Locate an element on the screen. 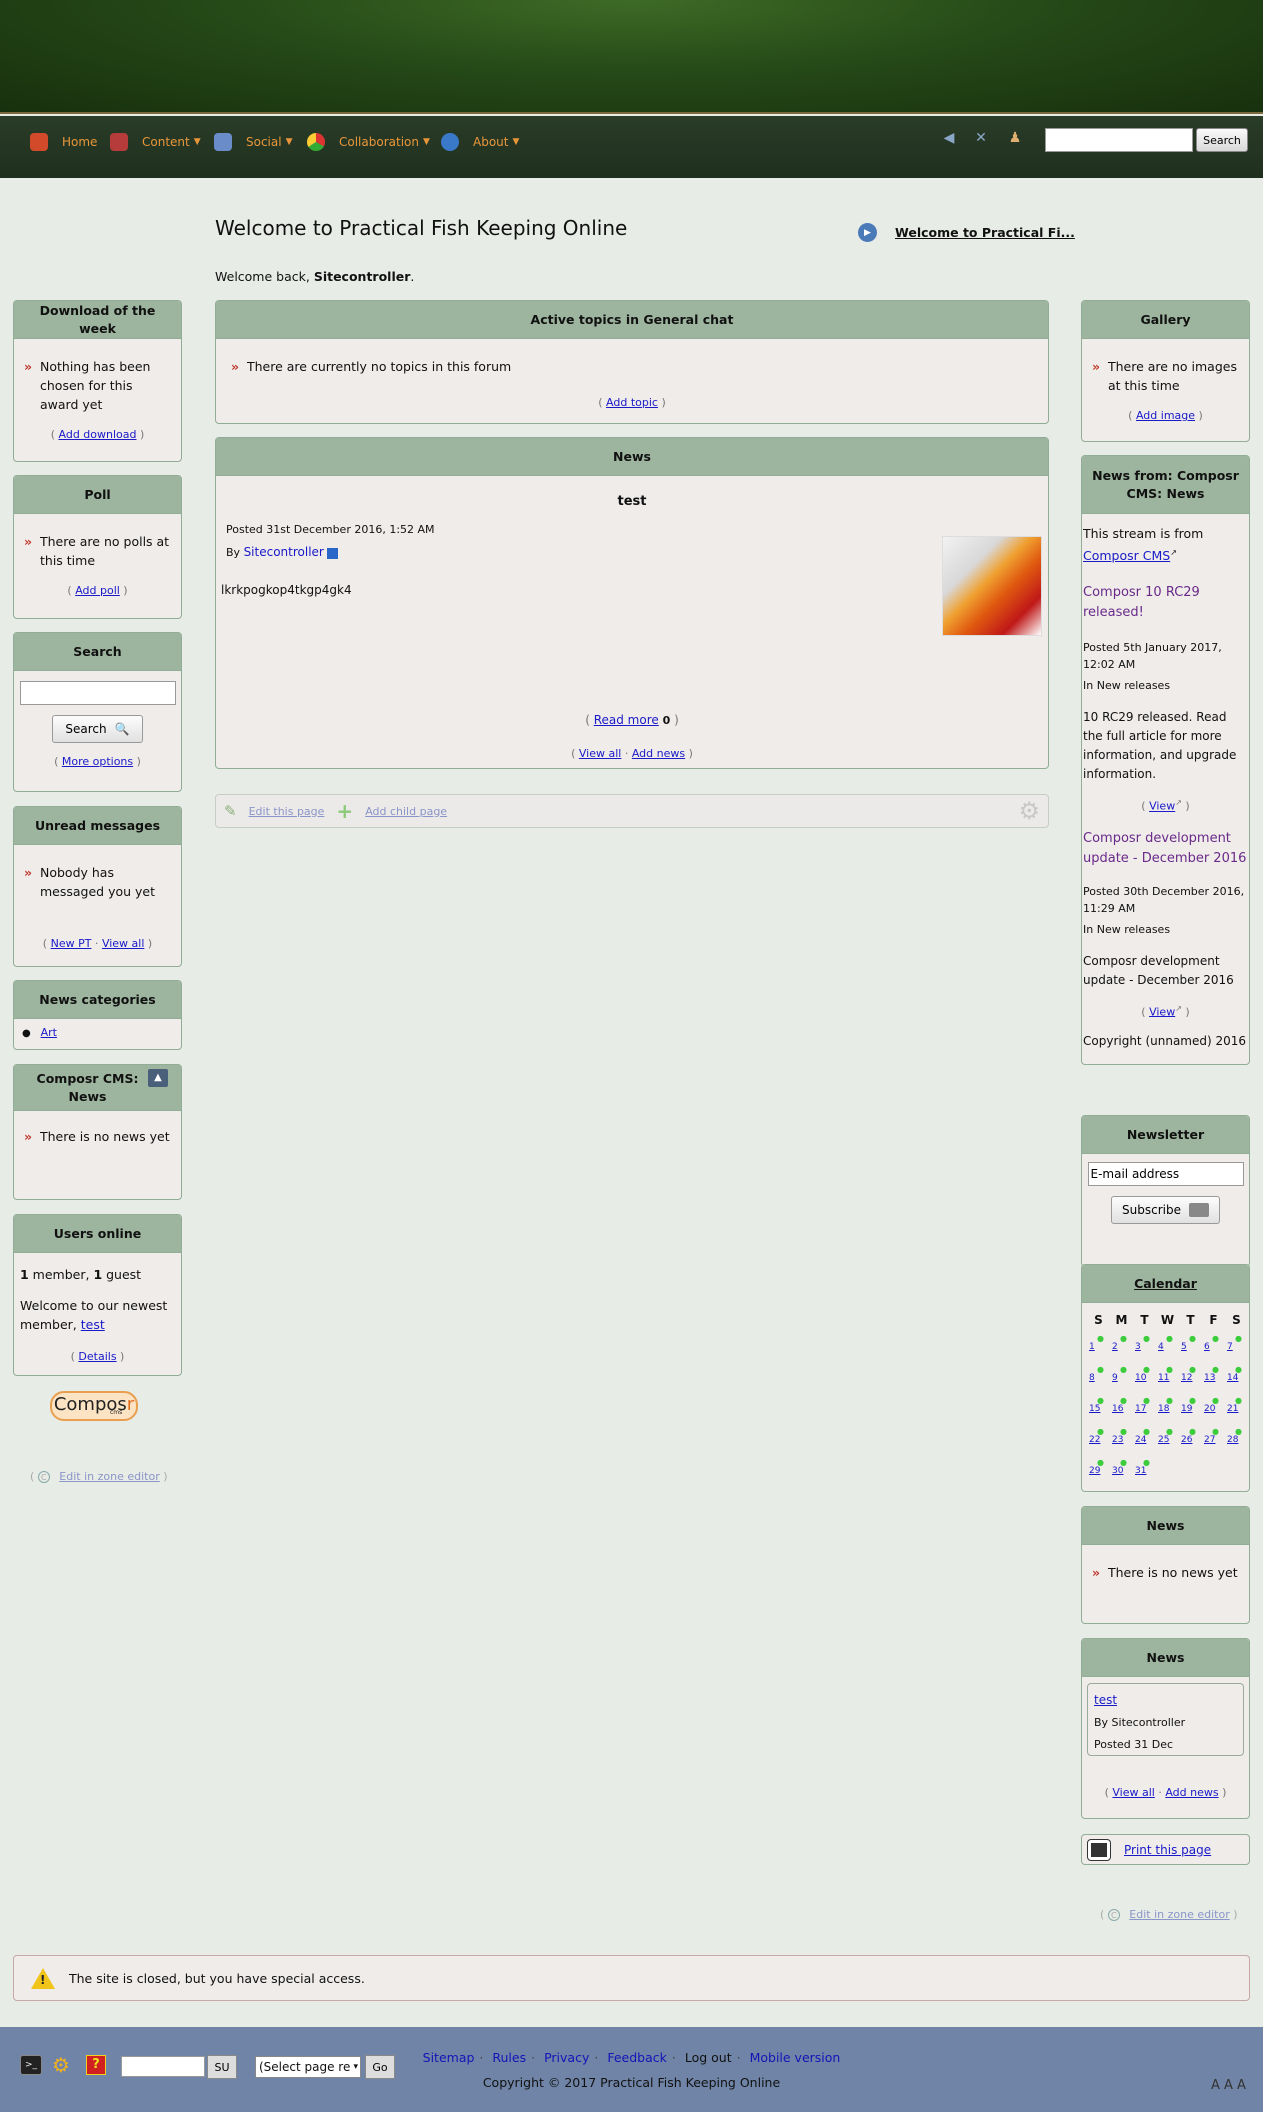  news-list-add-news-link: Add news is located at coordinates (1191, 1792).